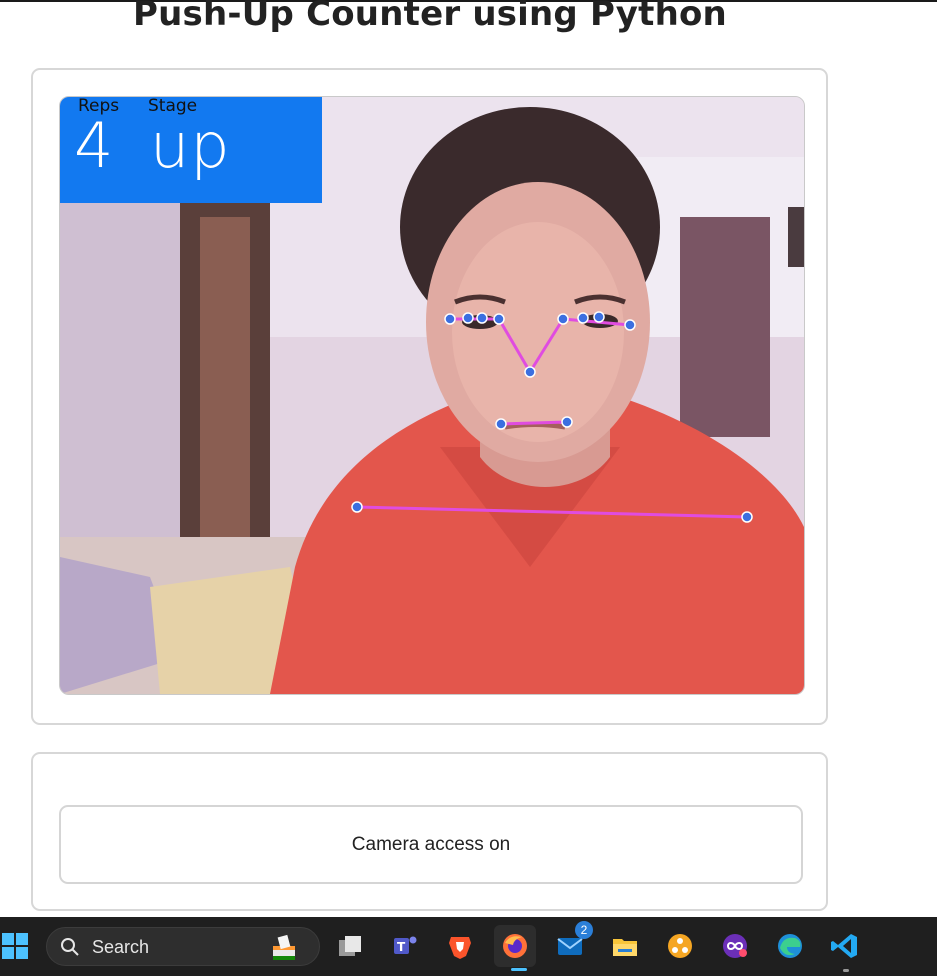 The width and height of the screenshot is (937, 976). Describe the element at coordinates (571, 944) in the screenshot. I see `mail-icon: 2` at that location.